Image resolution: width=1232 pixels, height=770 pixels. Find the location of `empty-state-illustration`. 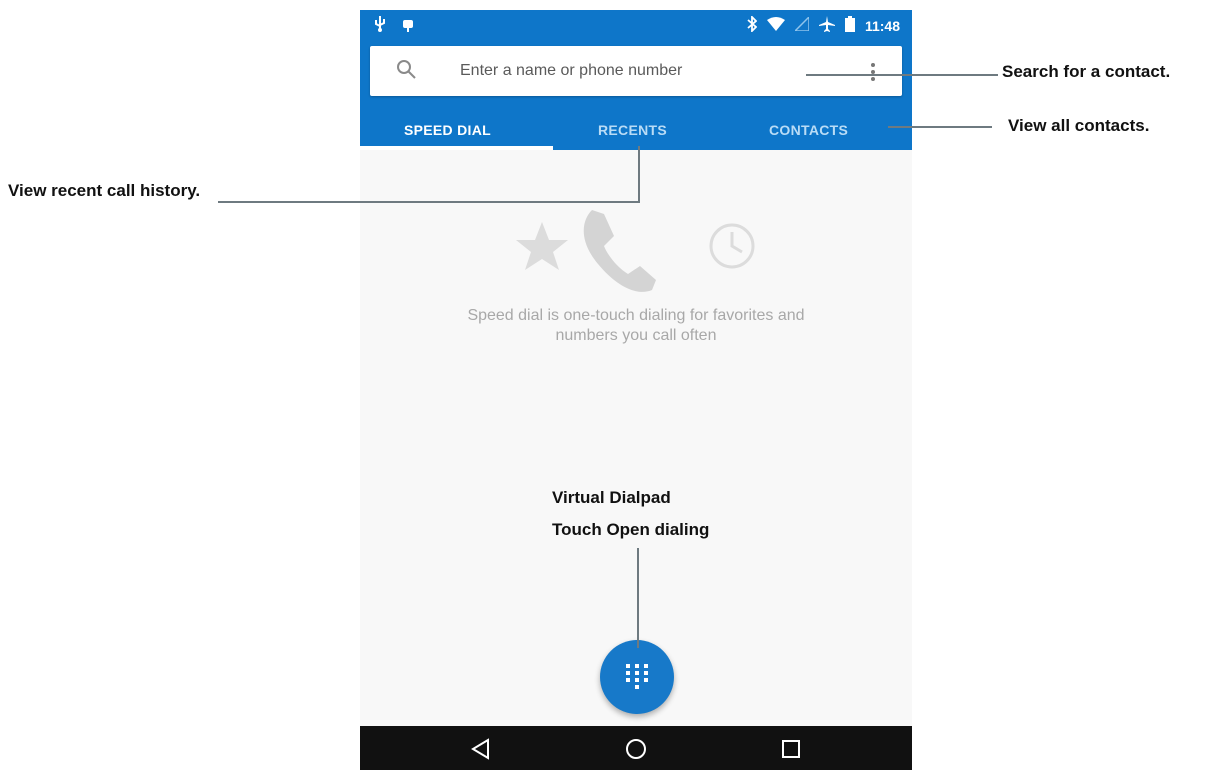

empty-state-illustration is located at coordinates (636, 255).